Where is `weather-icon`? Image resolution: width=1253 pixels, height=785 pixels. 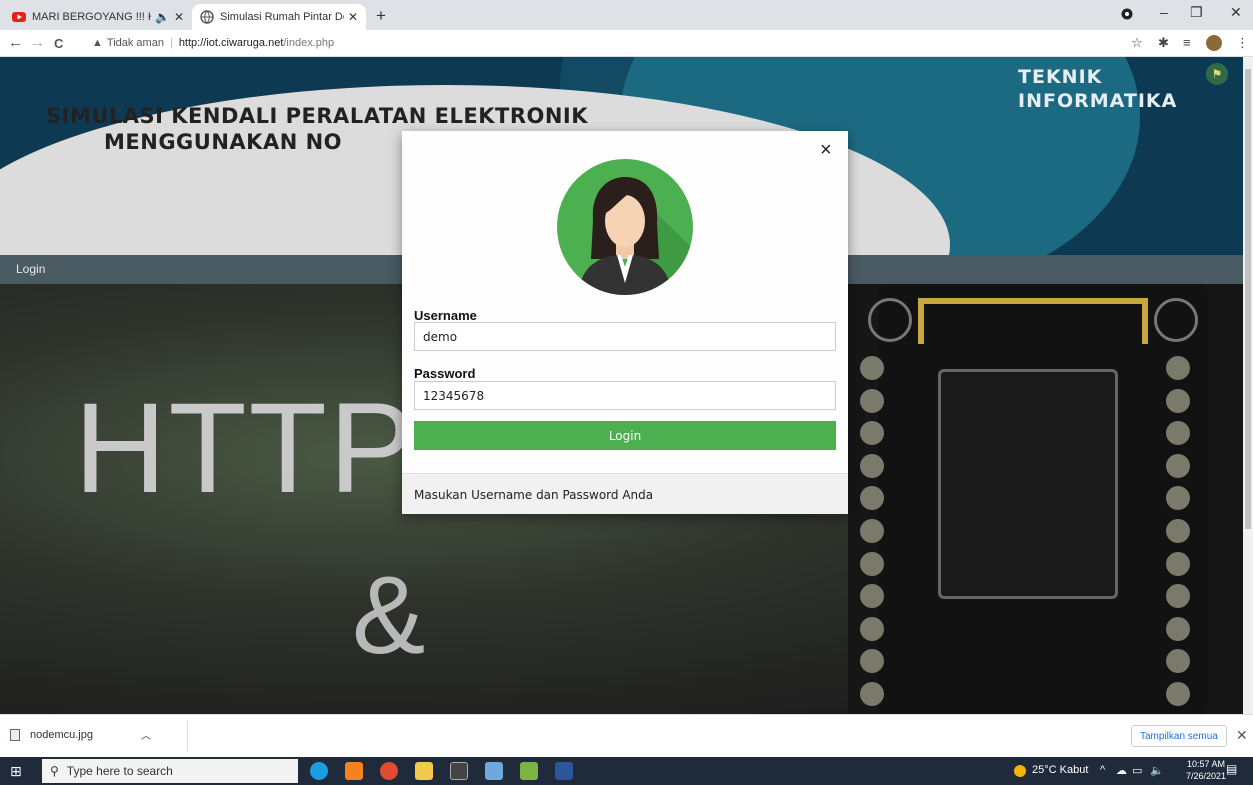 weather-icon is located at coordinates (1020, 771).